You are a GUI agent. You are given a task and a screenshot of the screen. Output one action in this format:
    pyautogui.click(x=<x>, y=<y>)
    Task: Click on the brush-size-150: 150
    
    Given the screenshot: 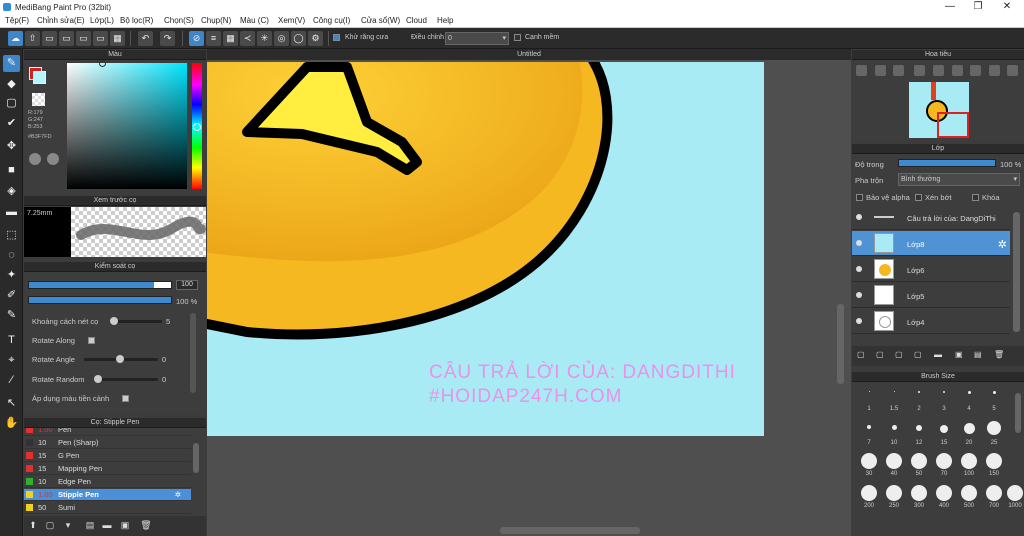 What is the action you would take?
    pyautogui.click(x=994, y=465)
    